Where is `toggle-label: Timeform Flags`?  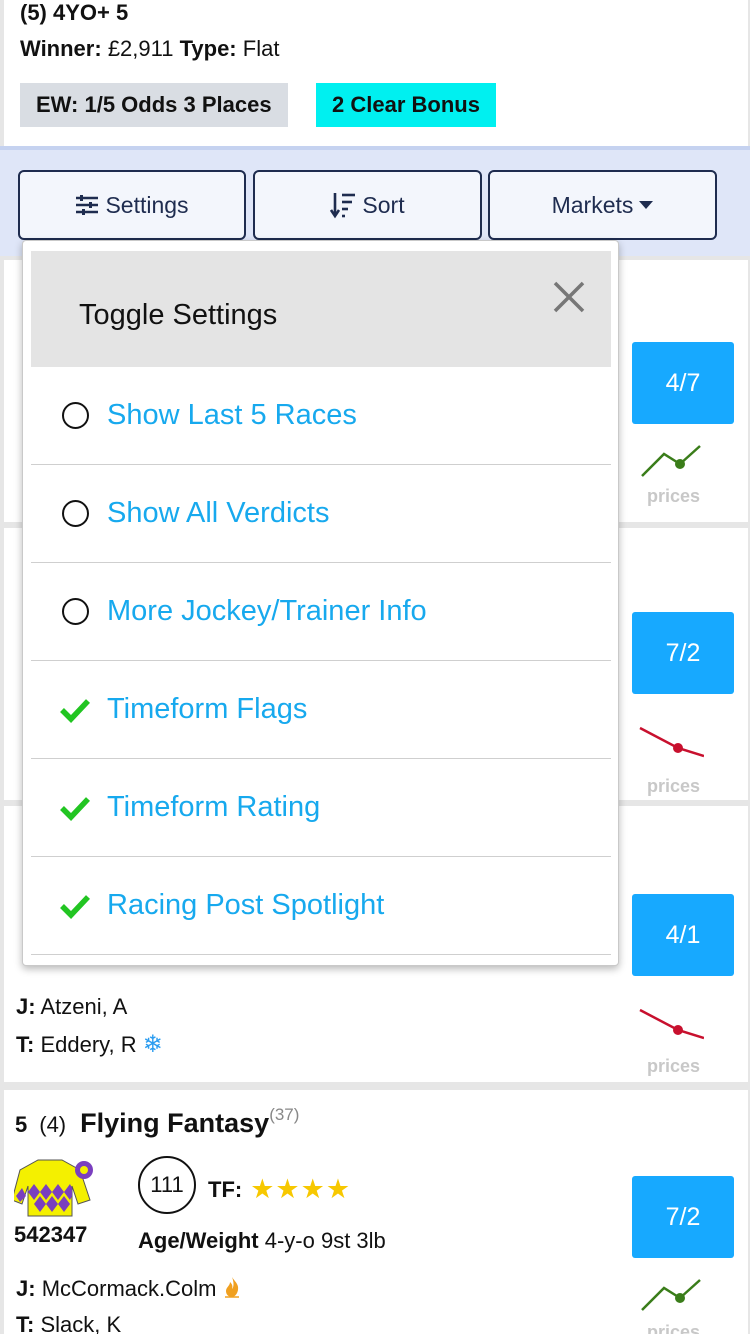 toggle-label: Timeform Flags is located at coordinates (207, 709).